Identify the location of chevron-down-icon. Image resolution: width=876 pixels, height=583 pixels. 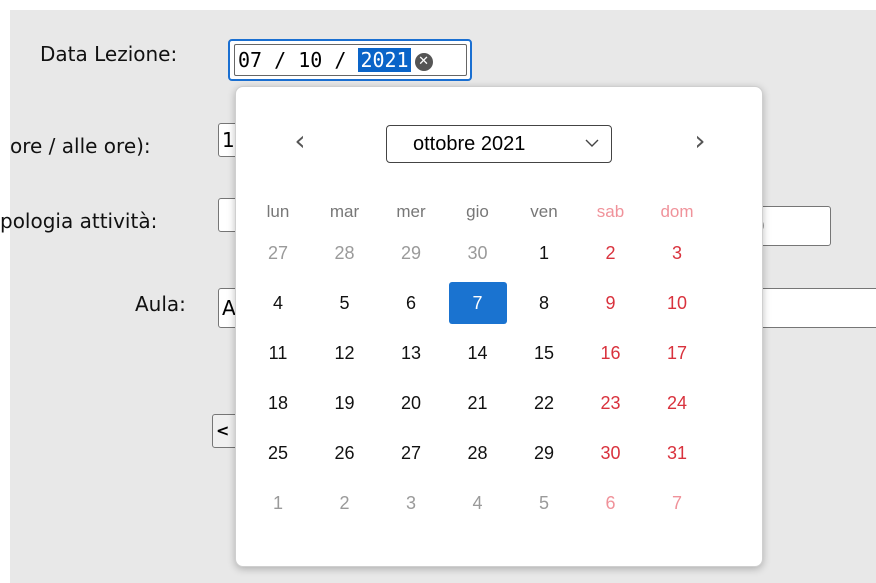
(592, 143).